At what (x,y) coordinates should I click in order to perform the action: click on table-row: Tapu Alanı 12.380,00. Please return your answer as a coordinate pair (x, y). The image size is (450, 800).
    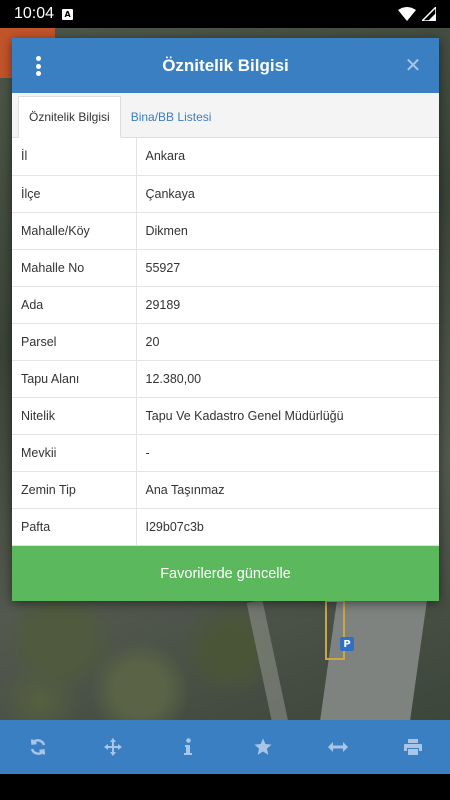
    Looking at the image, I should click on (225, 379).